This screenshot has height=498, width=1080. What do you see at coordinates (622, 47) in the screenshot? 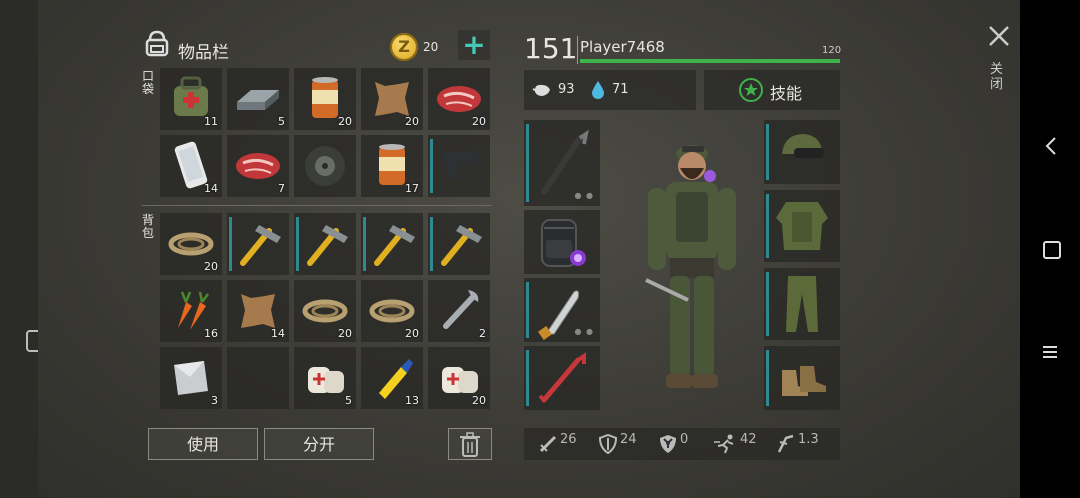
I see `player-name: Player7468` at bounding box center [622, 47].